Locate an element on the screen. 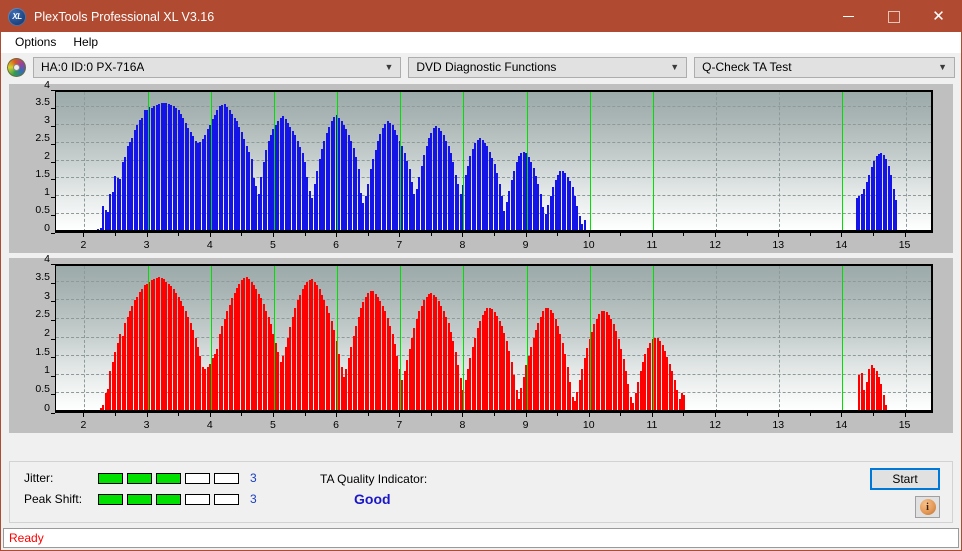 The image size is (962, 551). function-select: DVD Diagnostic Functions ▼ is located at coordinates (548, 67).